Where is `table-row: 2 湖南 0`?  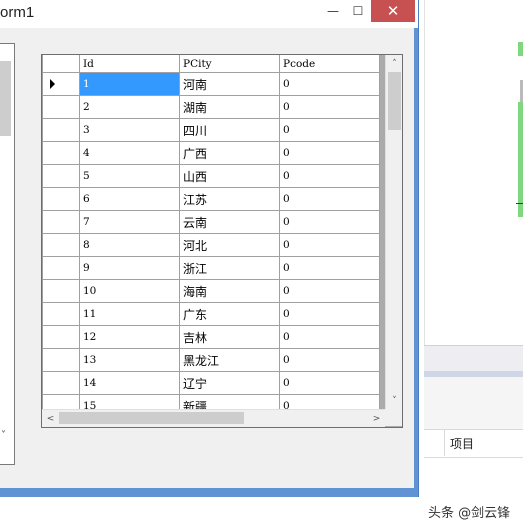 table-row: 2 湖南 0 is located at coordinates (211, 107).